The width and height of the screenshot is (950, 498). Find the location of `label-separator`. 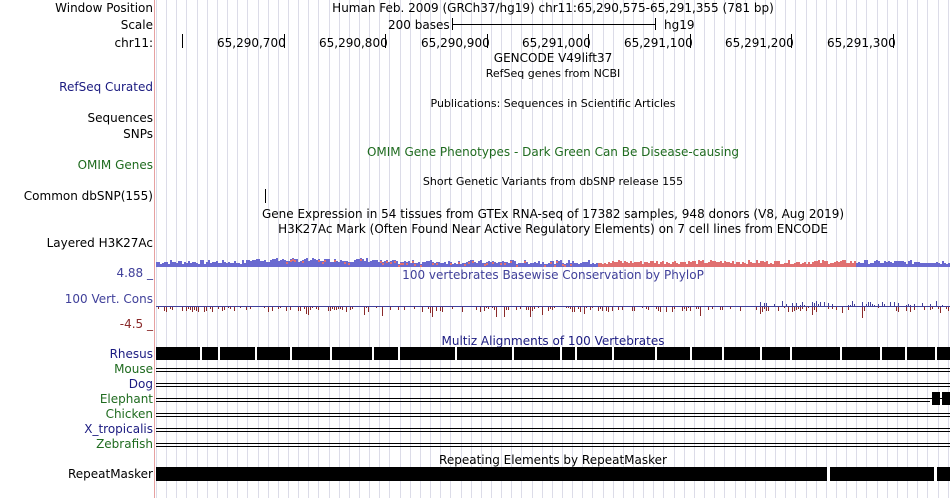

label-separator is located at coordinates (154, 249).